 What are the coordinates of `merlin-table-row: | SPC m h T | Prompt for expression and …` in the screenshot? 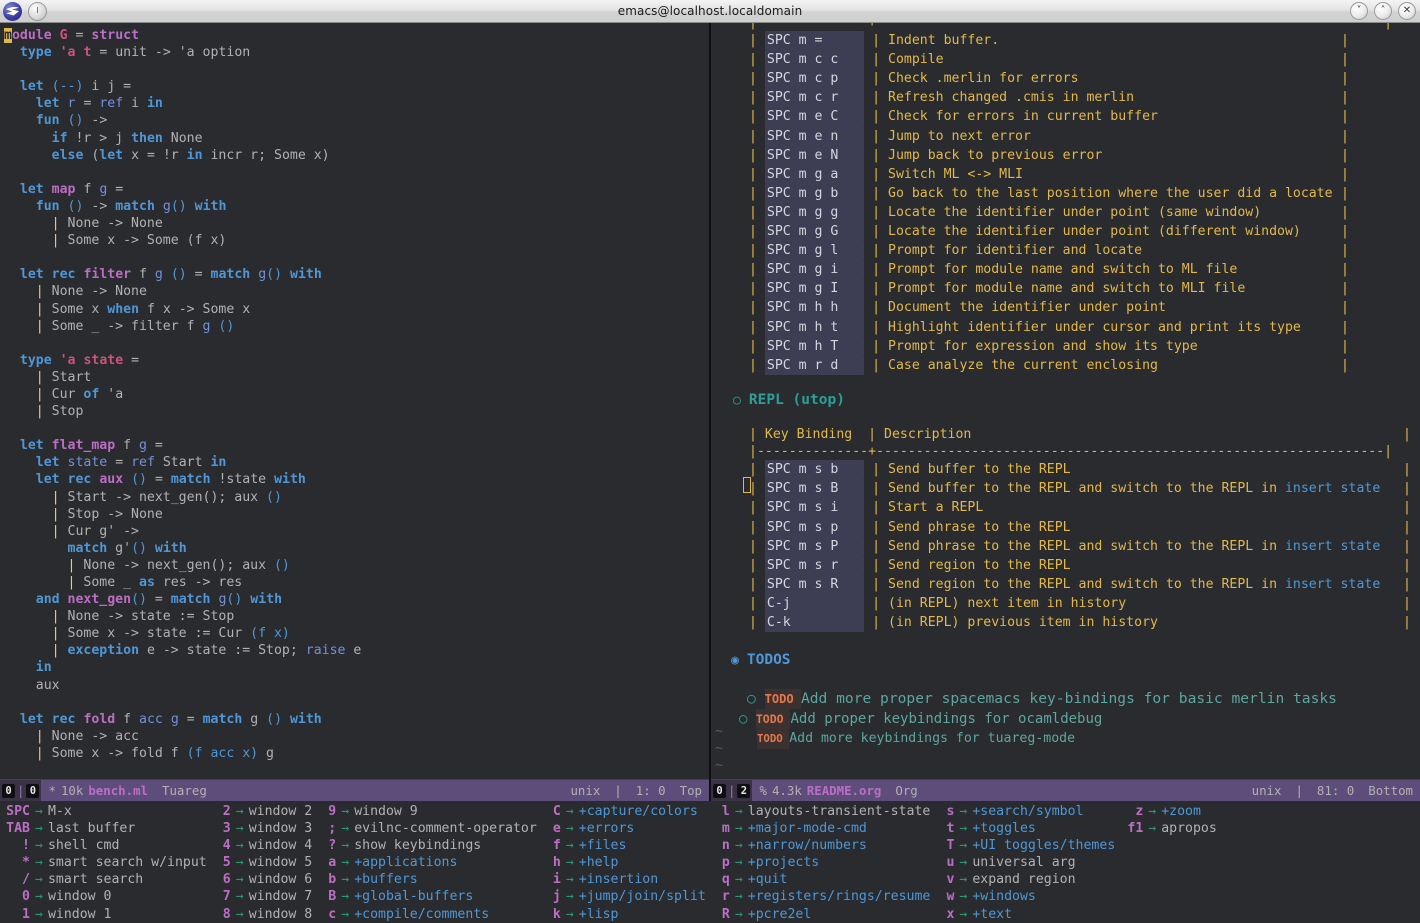 It's located at (1049, 346).